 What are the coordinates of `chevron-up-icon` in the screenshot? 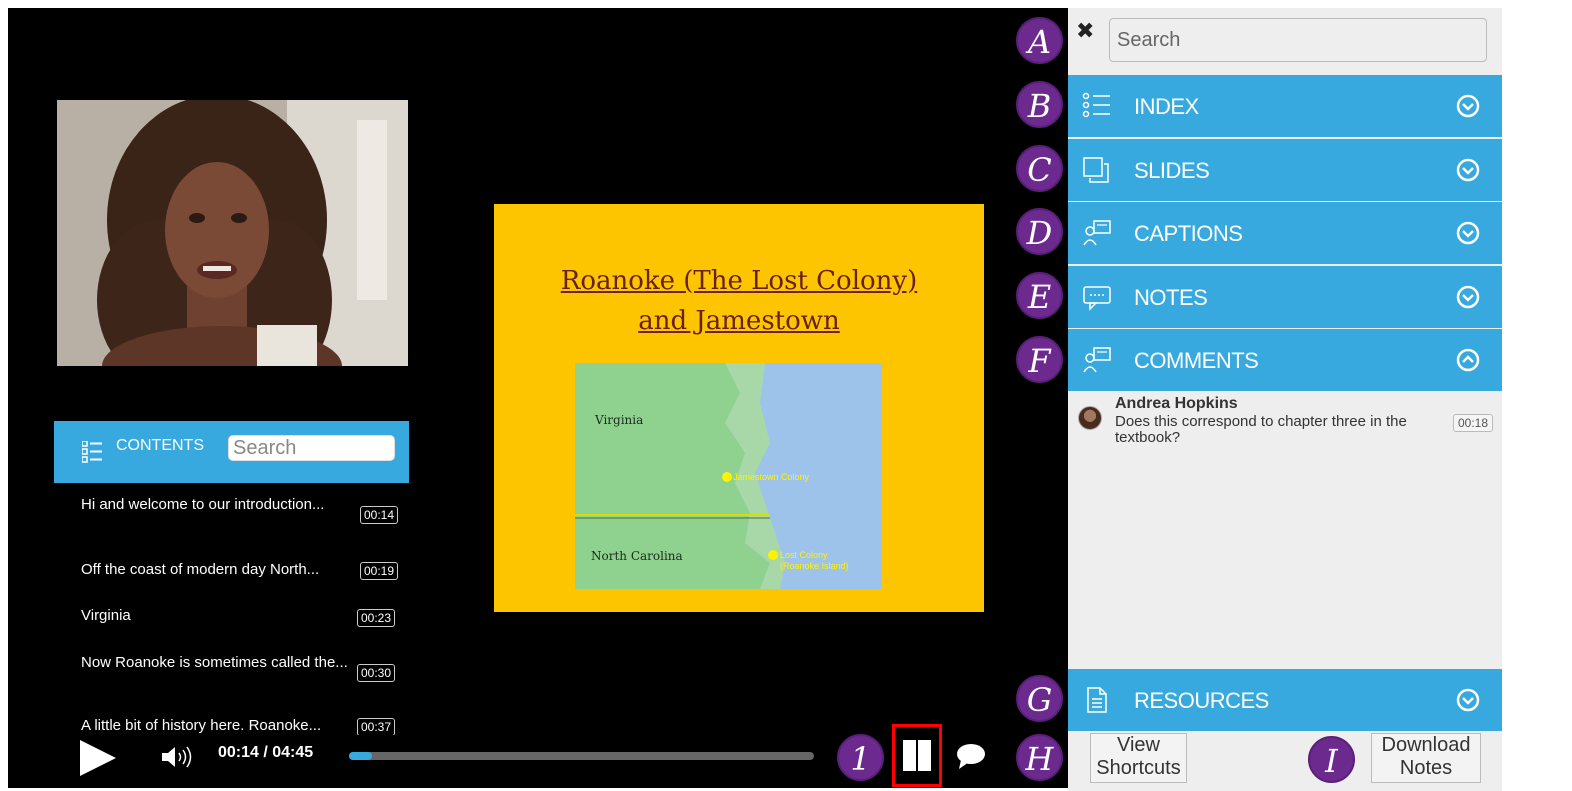 It's located at (1468, 360).